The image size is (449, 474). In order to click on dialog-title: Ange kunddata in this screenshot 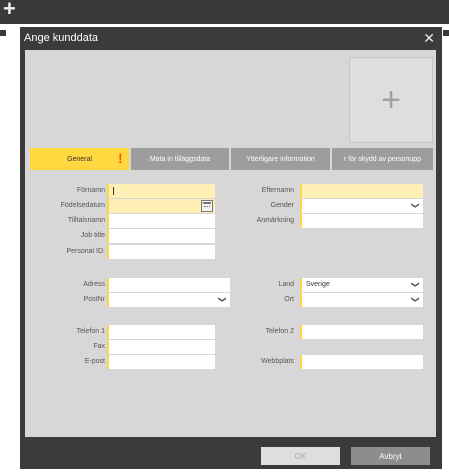, I will do `click(61, 38)`.